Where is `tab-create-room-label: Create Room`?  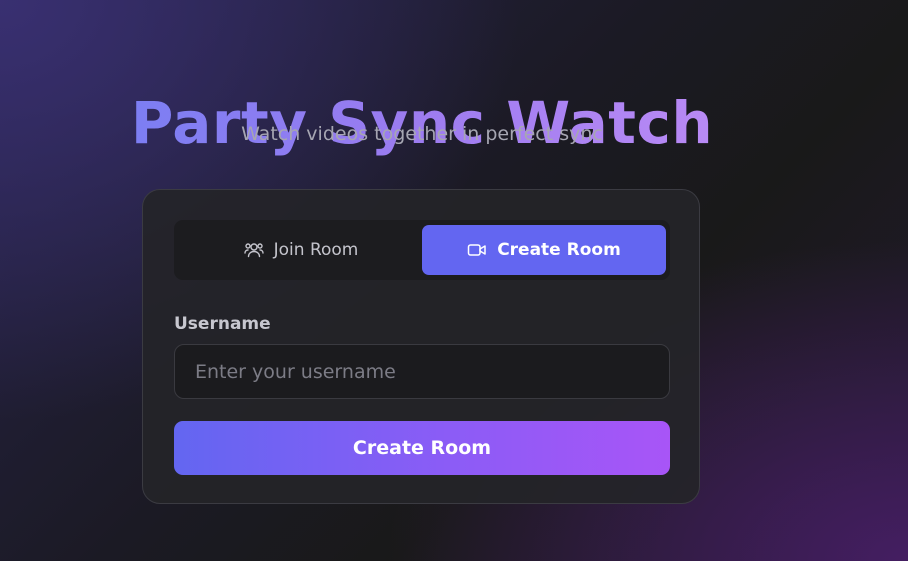 tab-create-room-label: Create Room is located at coordinates (559, 250).